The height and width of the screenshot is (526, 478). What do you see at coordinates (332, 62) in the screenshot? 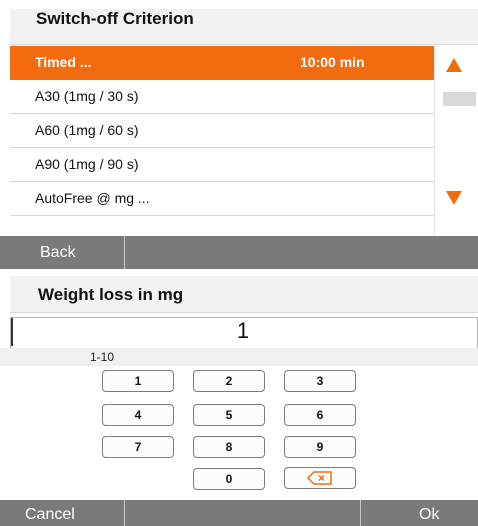
I see `row-value: 10:00 min` at bounding box center [332, 62].